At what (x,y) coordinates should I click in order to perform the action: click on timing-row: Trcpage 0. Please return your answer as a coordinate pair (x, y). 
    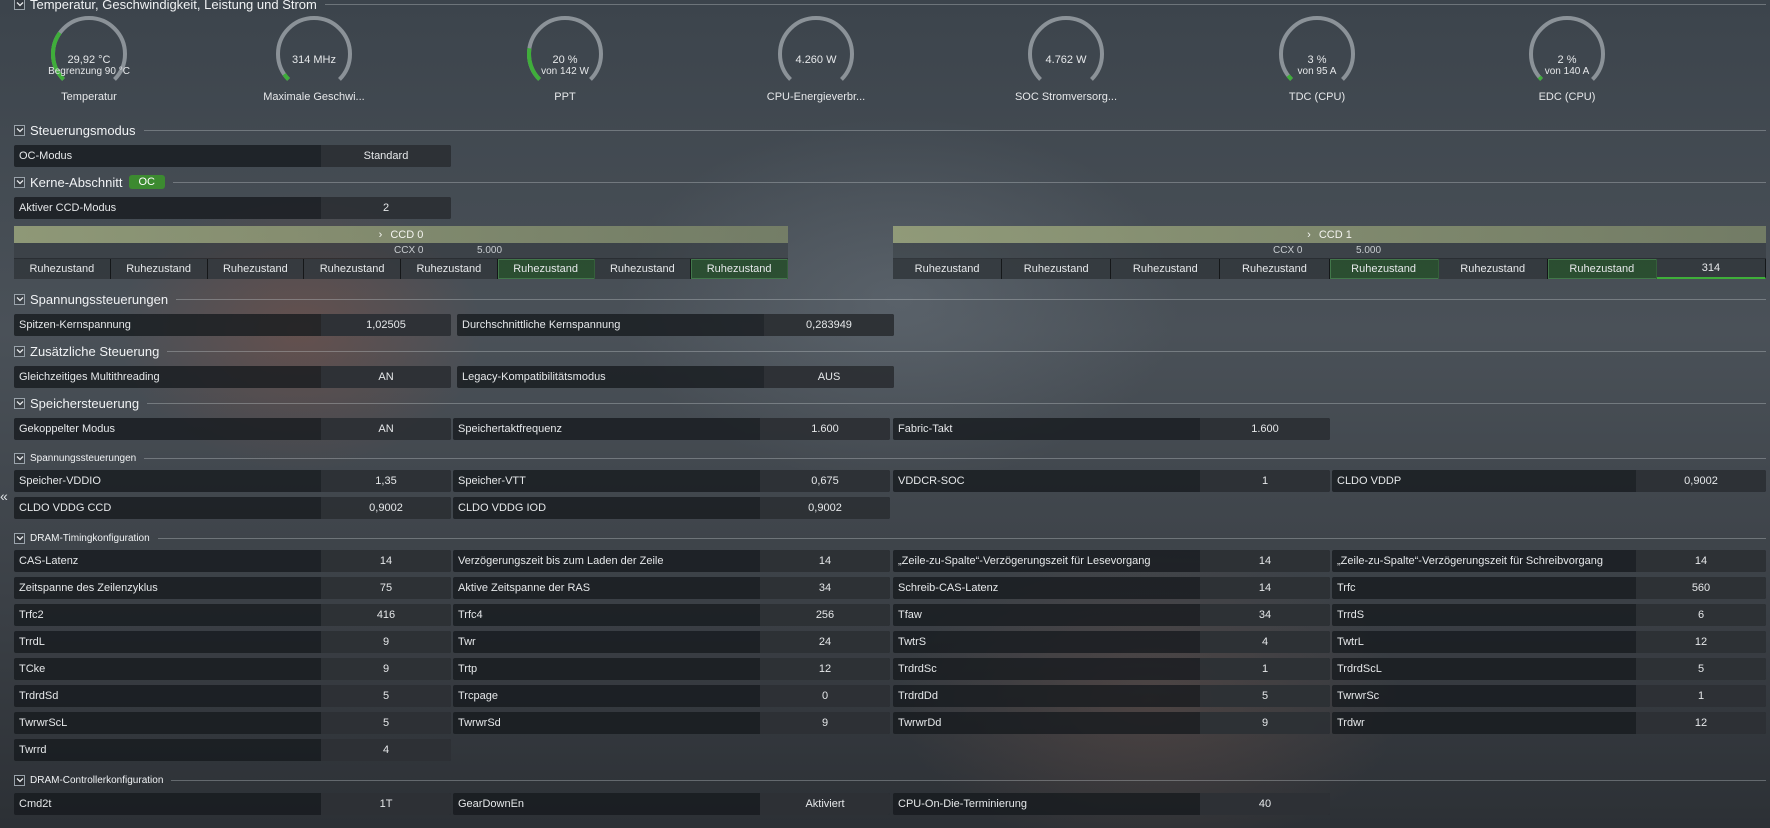
    Looking at the image, I should click on (671, 696).